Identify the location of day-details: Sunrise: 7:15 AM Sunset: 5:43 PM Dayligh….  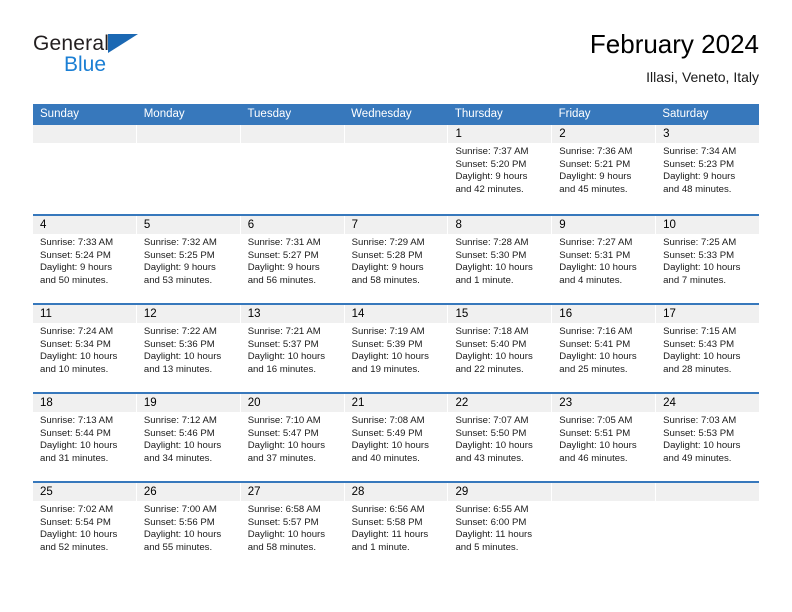
(707, 349).